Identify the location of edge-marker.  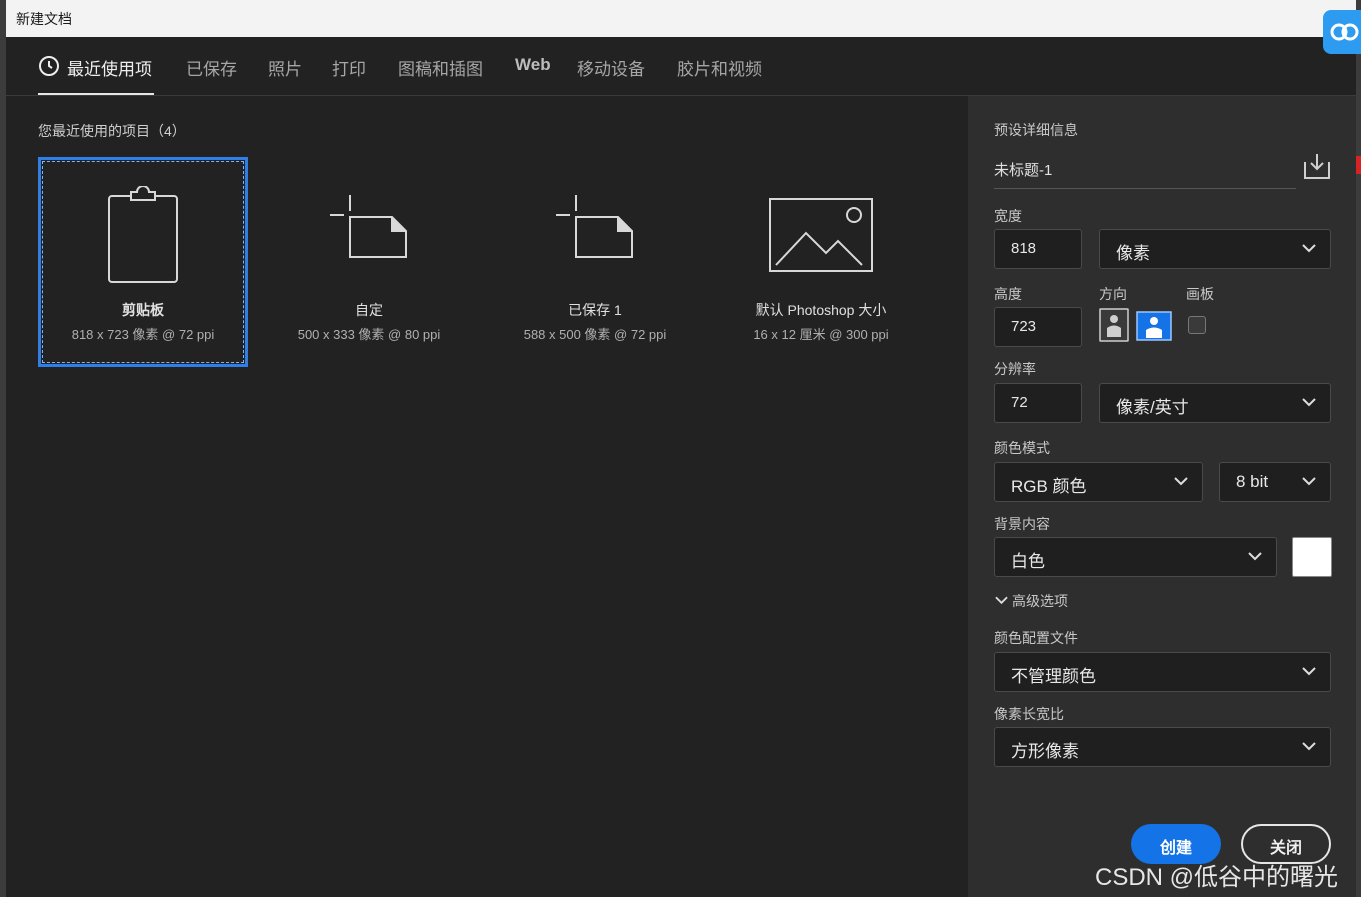
(1358, 165).